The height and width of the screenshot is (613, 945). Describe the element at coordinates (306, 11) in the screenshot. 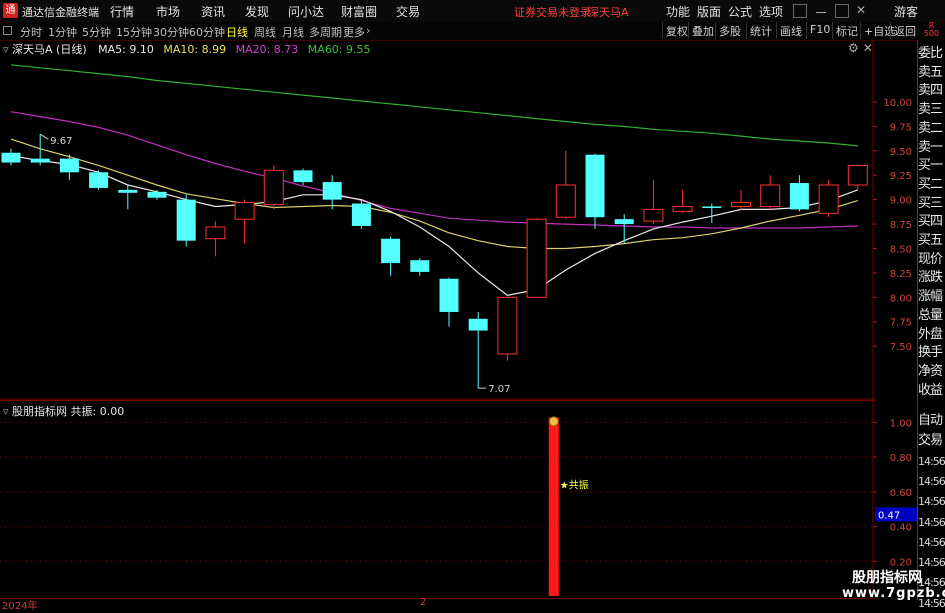

I see `menu-item-ask: 问小达` at that location.